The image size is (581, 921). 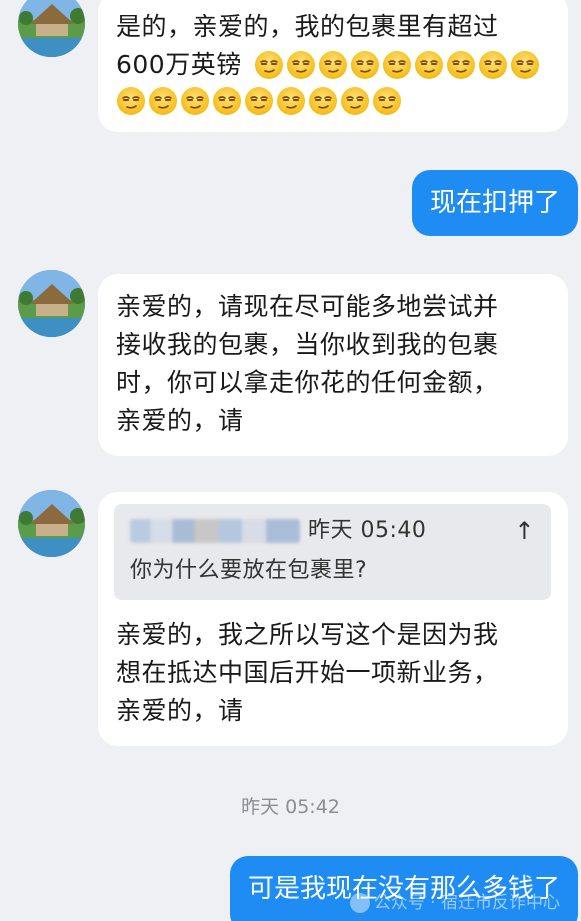 I want to click on message-text-line: 亲爱的，请现在尽可能多地尝试并, so click(x=307, y=306).